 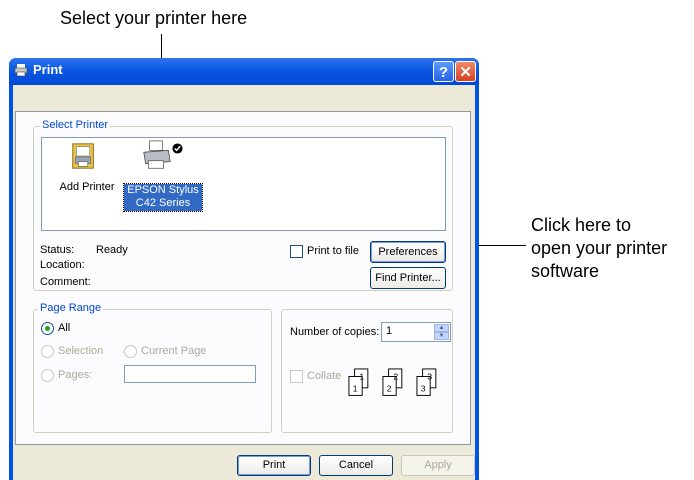 What do you see at coordinates (465, 71) in the screenshot?
I see `close-button: ✕` at bounding box center [465, 71].